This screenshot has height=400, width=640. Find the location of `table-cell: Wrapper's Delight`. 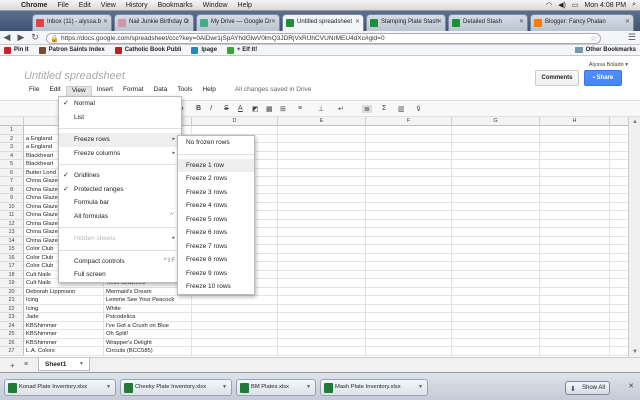

table-cell: Wrapper's Delight is located at coordinates (148, 342).